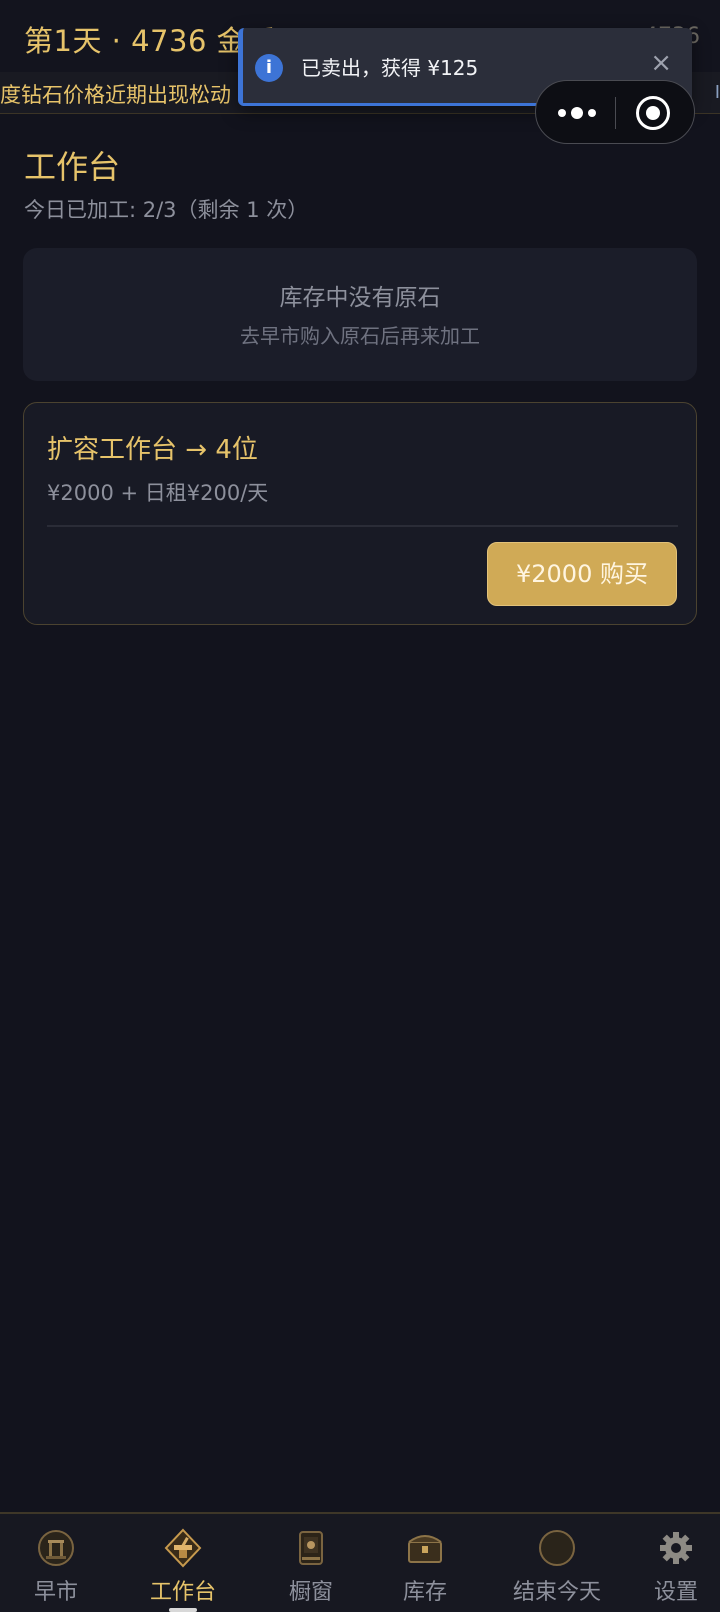  I want to click on empty-subtitle: 去早市购入原石后再来加工, so click(360, 336).